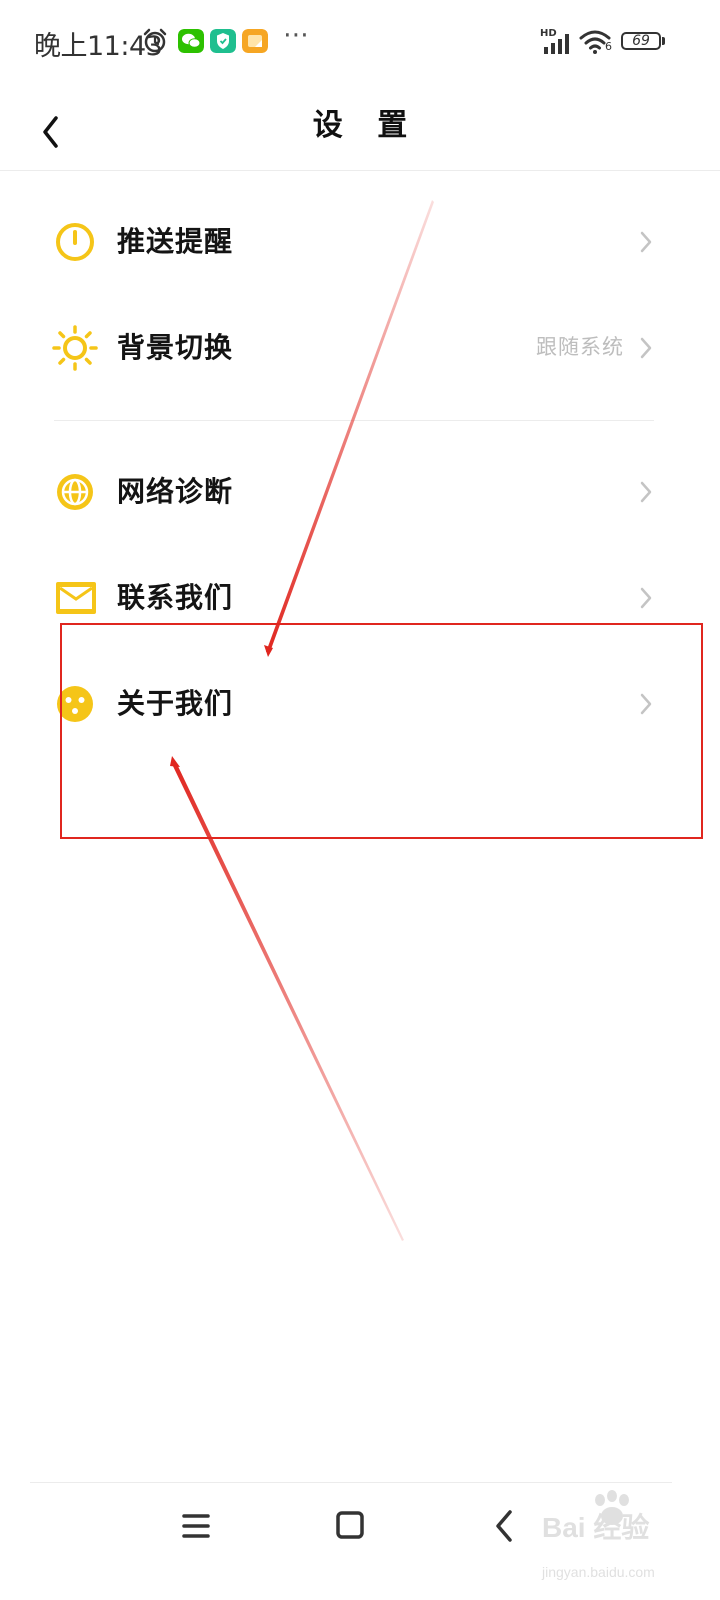 This screenshot has height=1600, width=720. I want to click on watermark-url: jingyan.baidu.com, so click(598, 1572).